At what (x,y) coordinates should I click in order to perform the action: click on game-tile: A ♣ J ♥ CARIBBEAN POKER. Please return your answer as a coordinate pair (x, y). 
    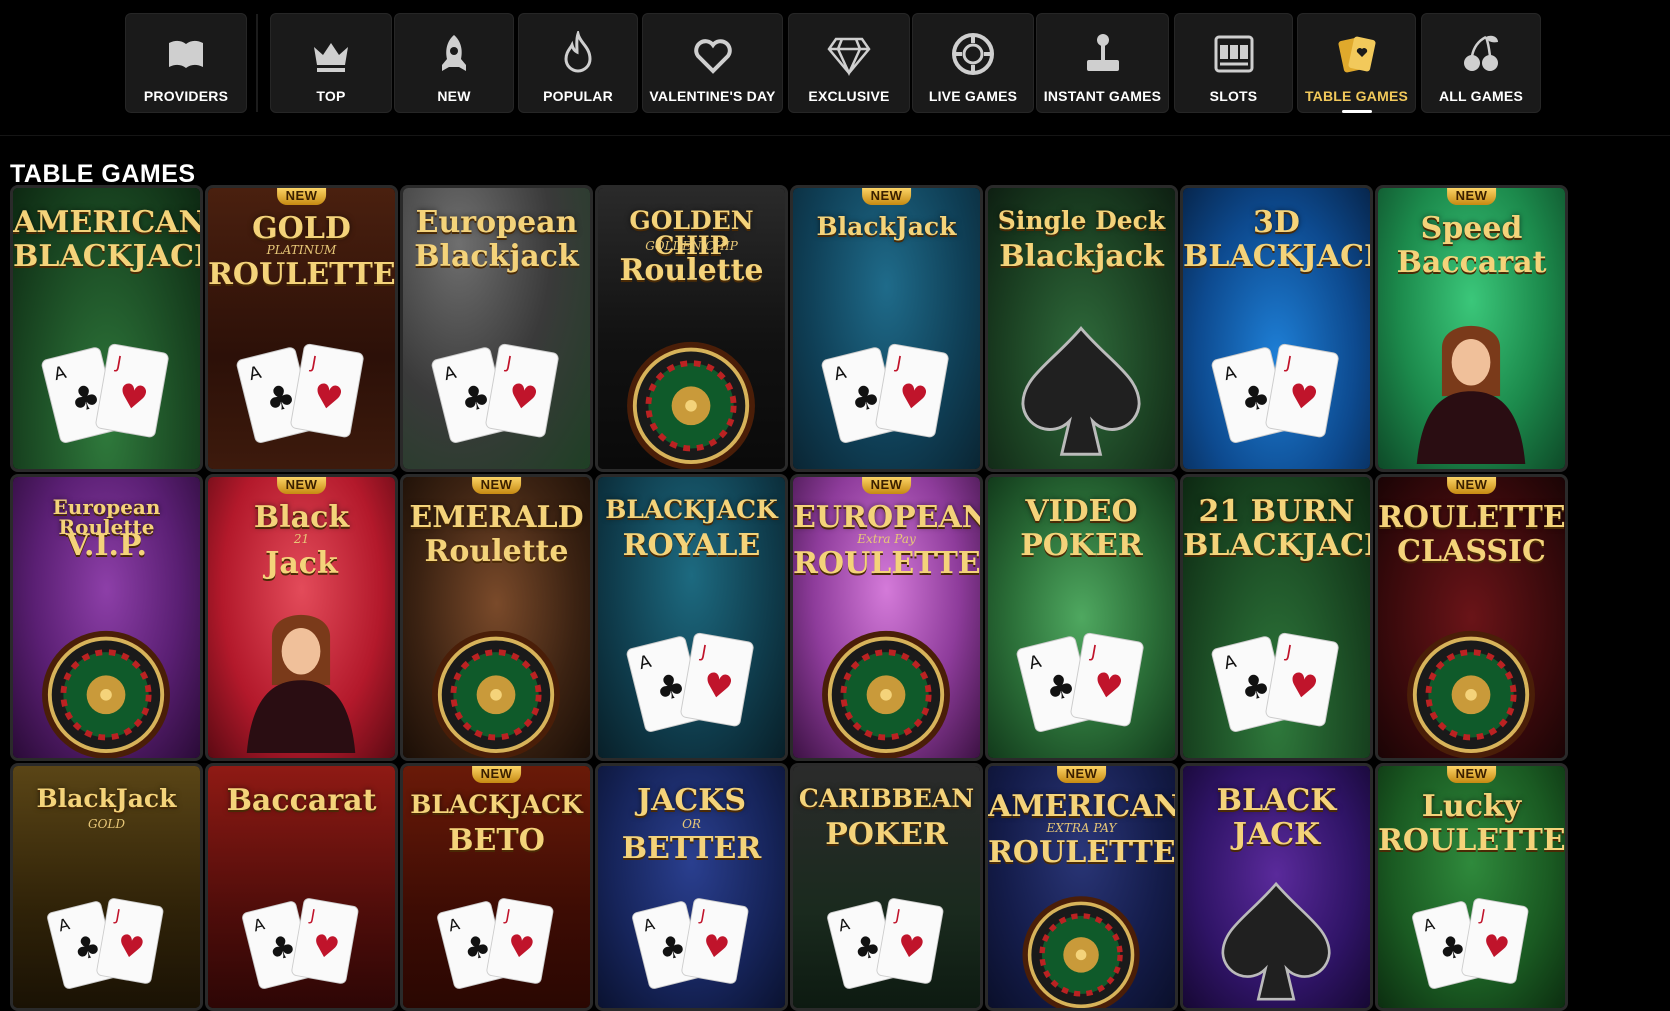
    Looking at the image, I should click on (886, 887).